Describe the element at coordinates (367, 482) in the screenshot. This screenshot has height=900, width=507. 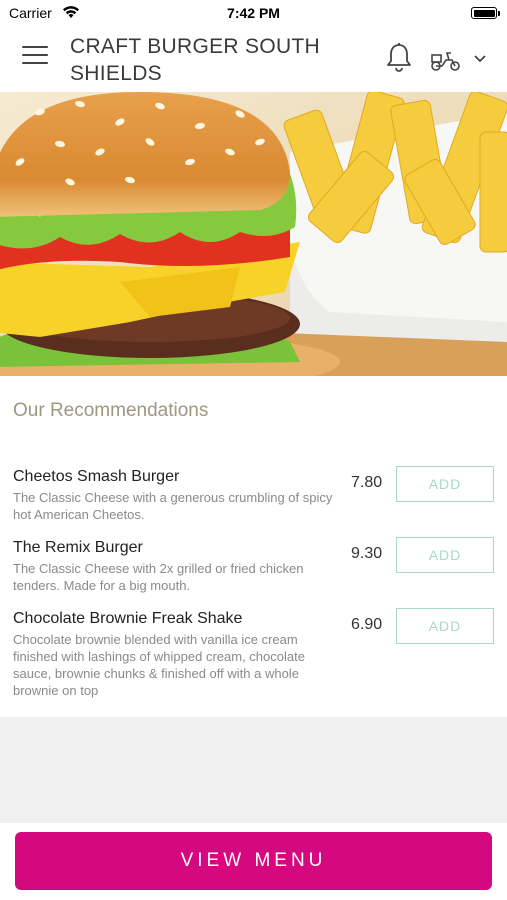
I see `item-price: 7.80` at that location.